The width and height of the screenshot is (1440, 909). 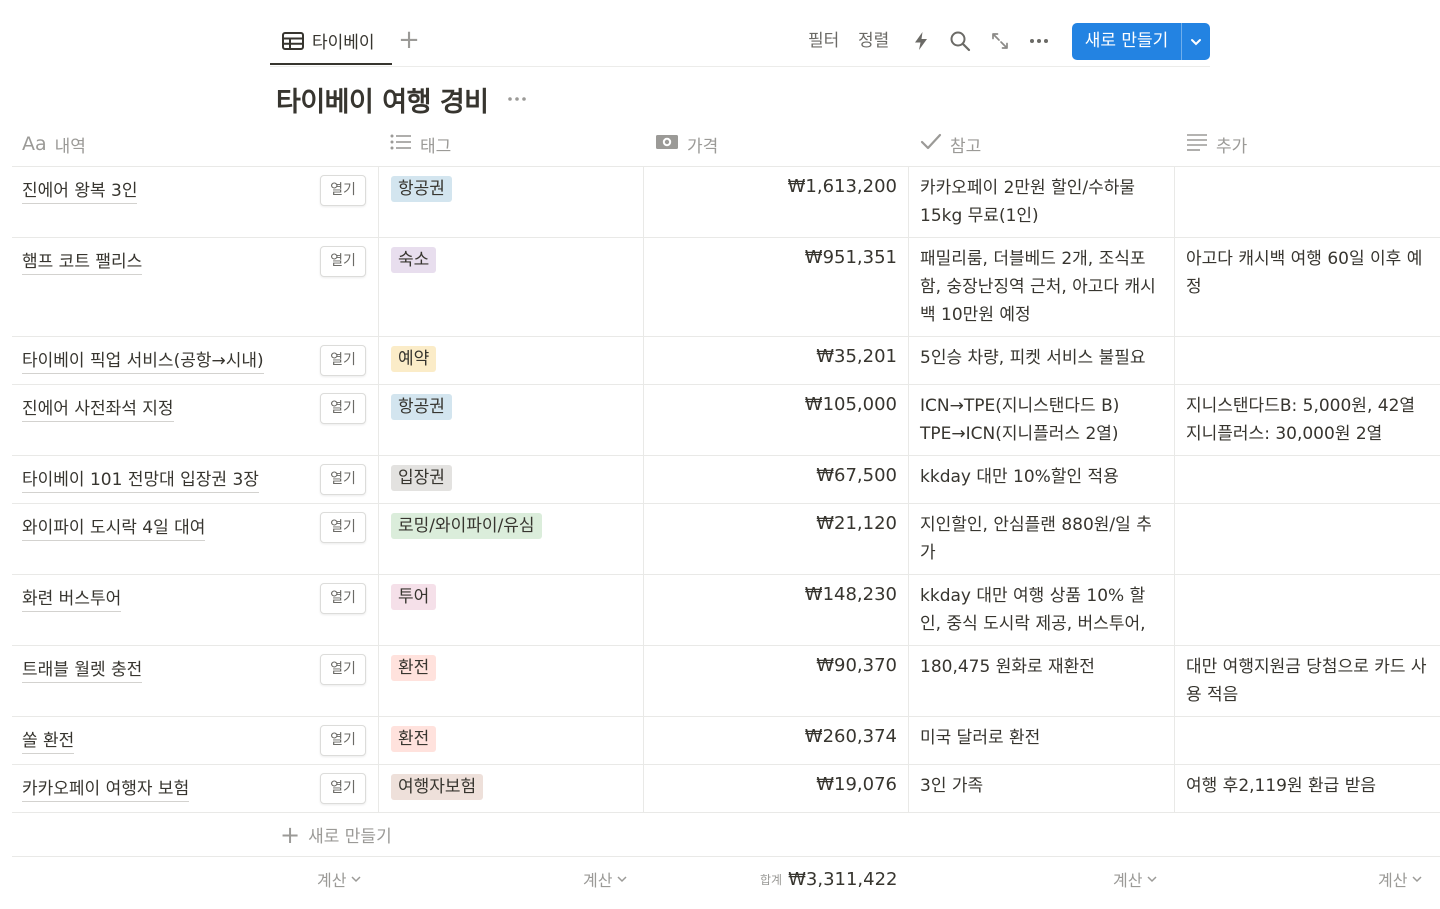 What do you see at coordinates (98, 410) in the screenshot?
I see `row-title: 진에어 사전좌석 지정` at bounding box center [98, 410].